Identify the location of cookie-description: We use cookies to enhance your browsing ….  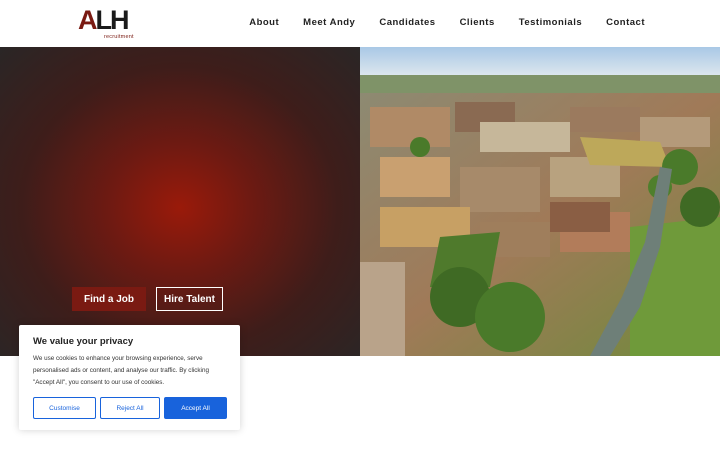
(121, 370).